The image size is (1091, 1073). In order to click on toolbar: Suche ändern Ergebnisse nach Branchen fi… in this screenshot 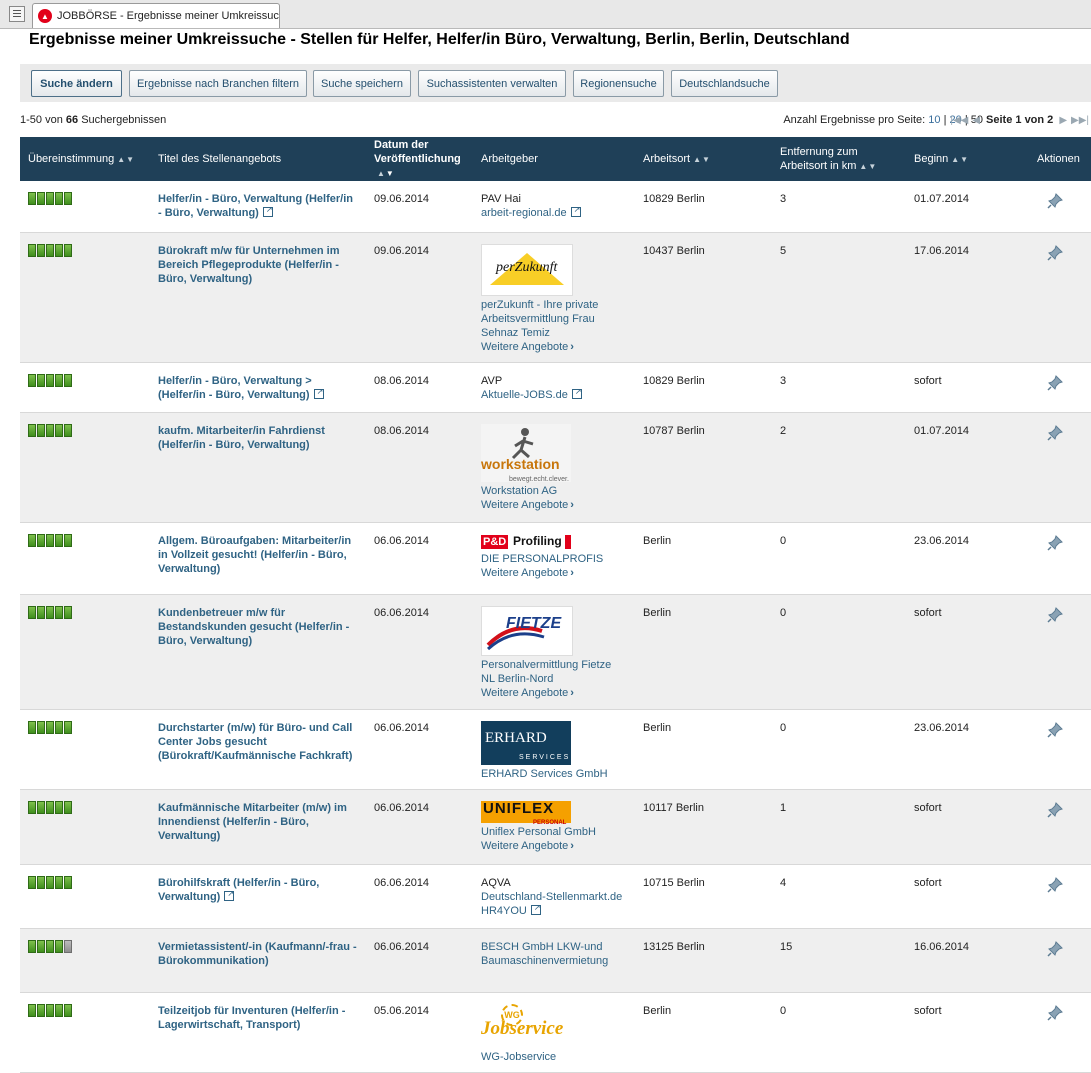, I will do `click(555, 83)`.